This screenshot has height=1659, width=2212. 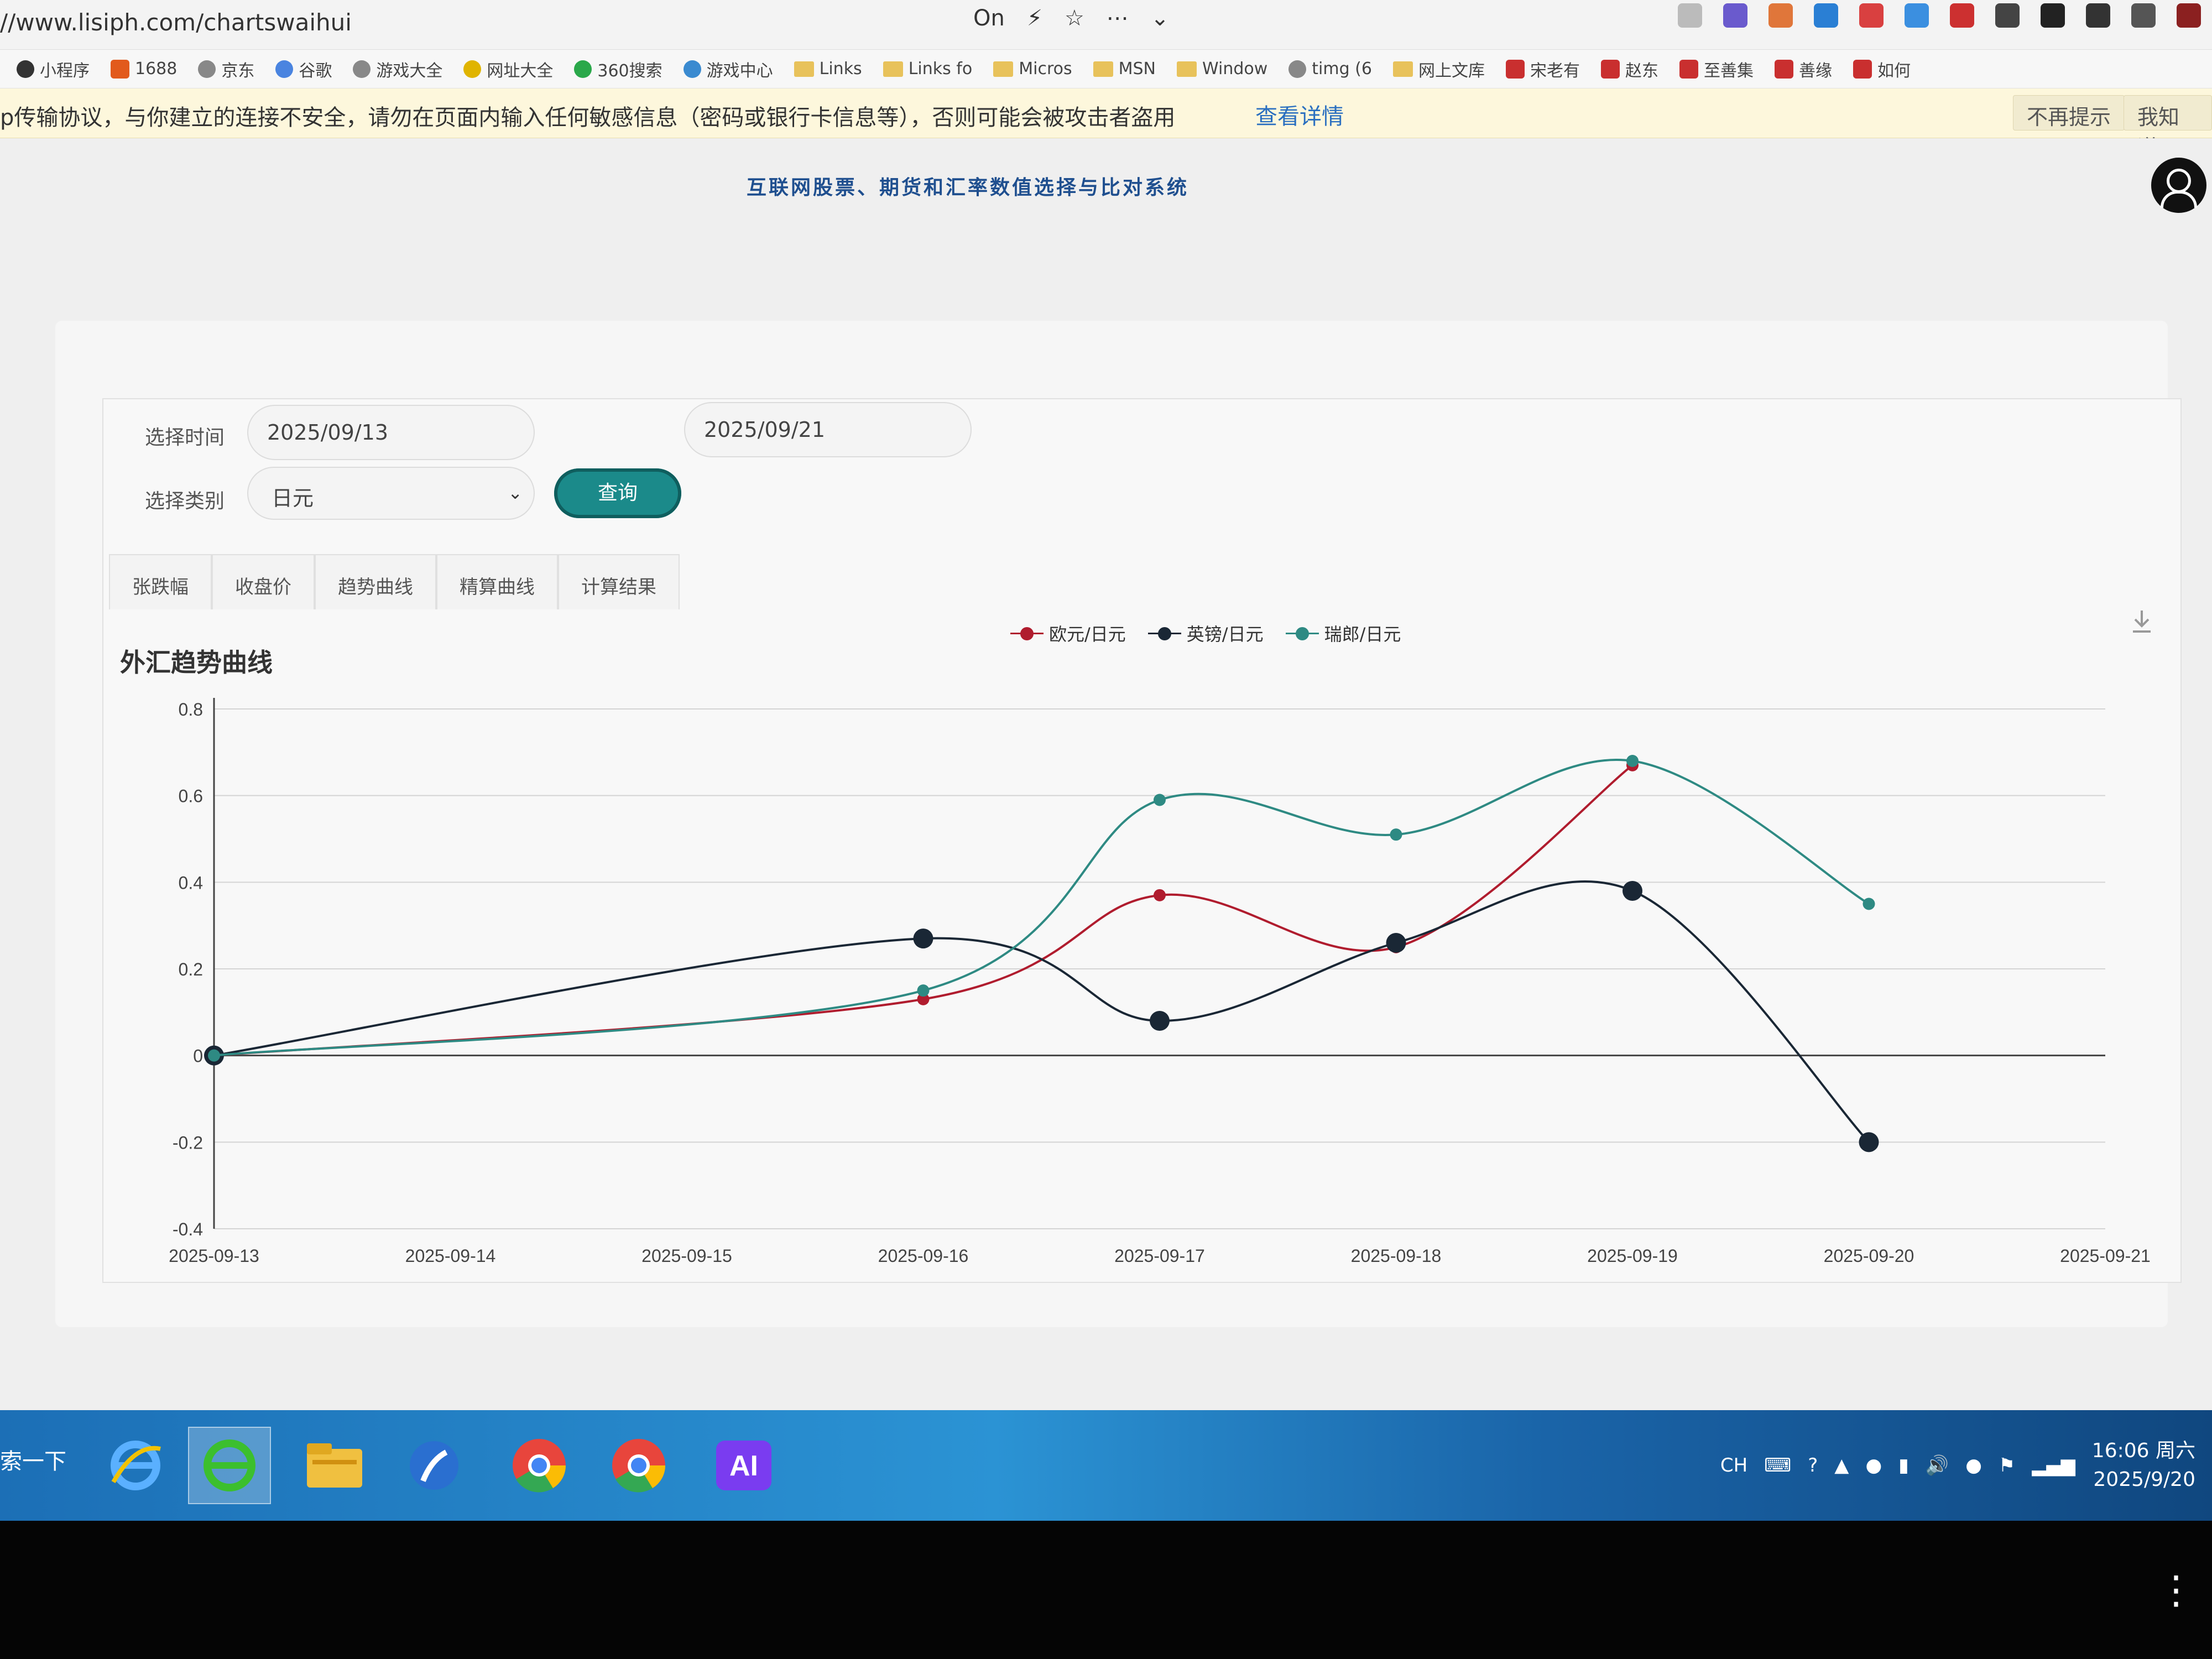 I want to click on bookmark-item: 宋老有, so click(x=1543, y=69).